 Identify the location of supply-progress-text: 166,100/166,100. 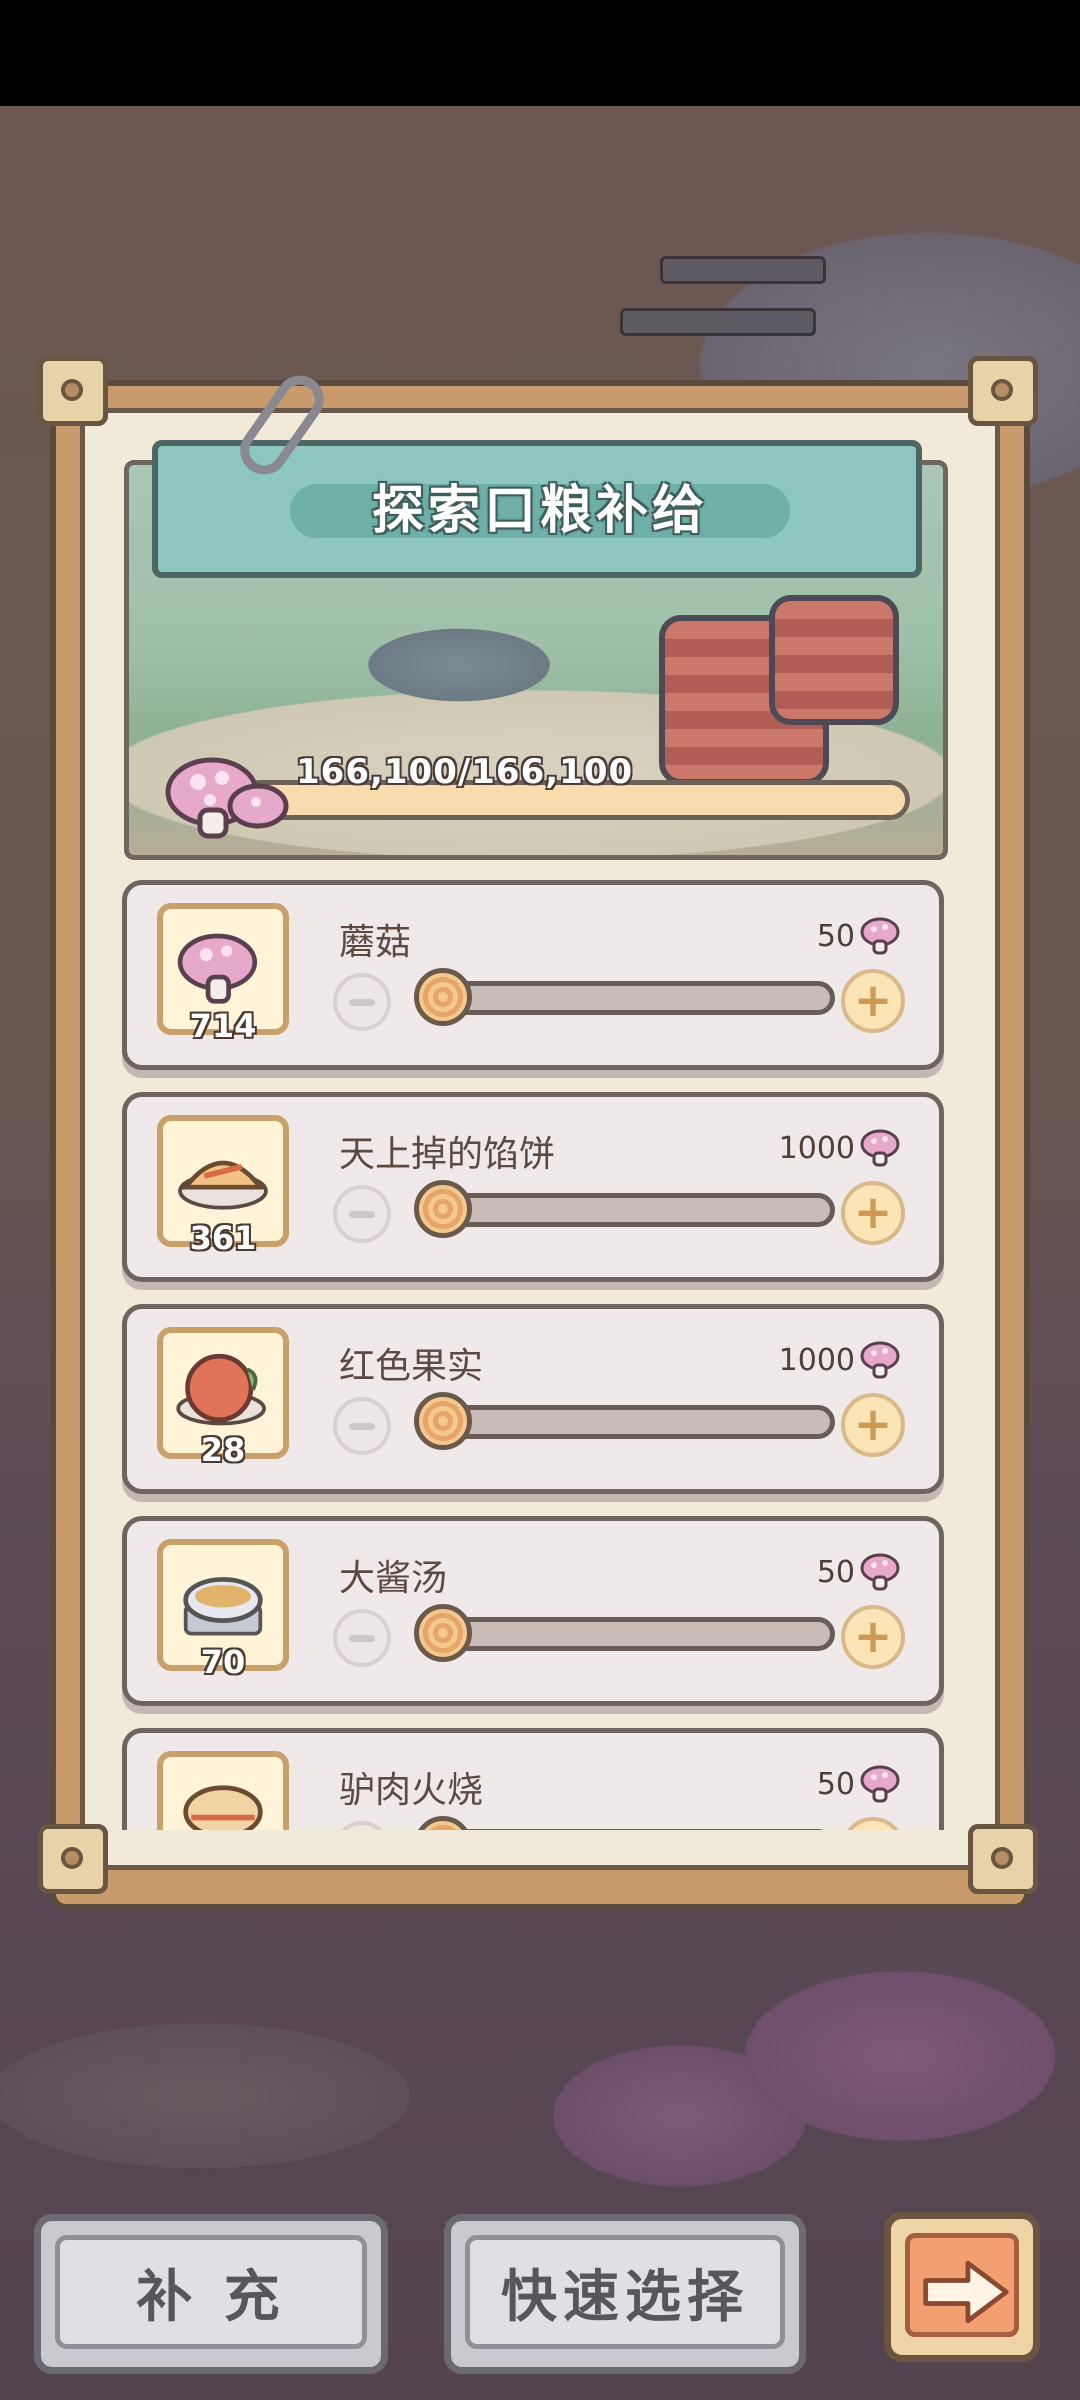
(465, 772).